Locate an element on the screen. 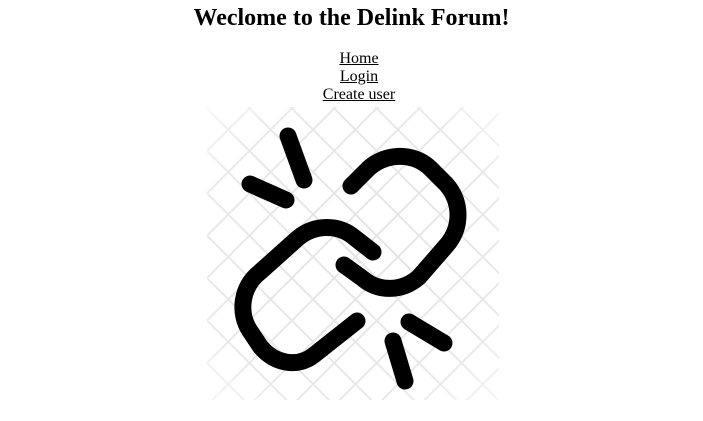 This screenshot has height=421, width=703. page-title: Weclome to the Delink Forum! is located at coordinates (351, 18).